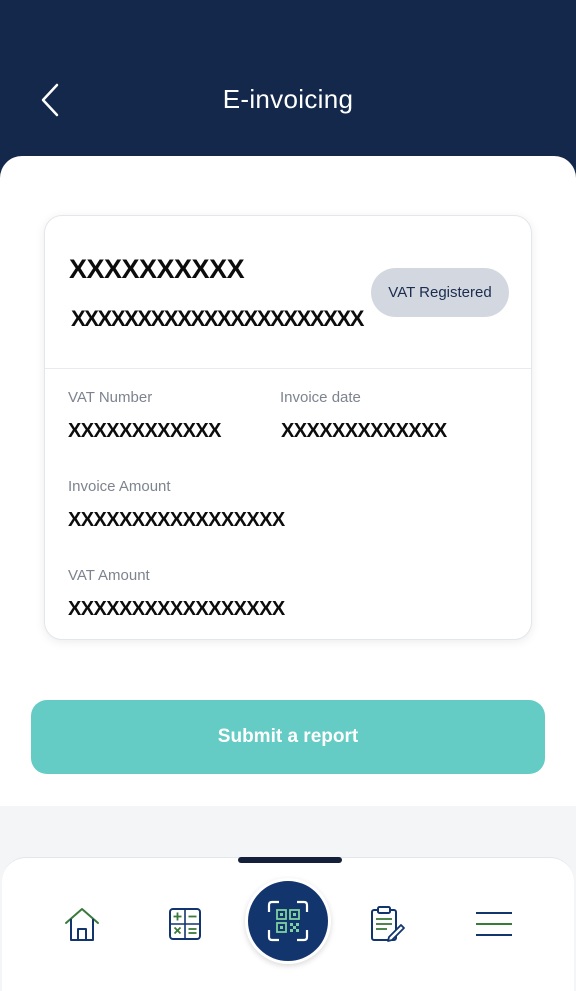 The image size is (576, 991). I want to click on nav-reports, so click(387, 924).